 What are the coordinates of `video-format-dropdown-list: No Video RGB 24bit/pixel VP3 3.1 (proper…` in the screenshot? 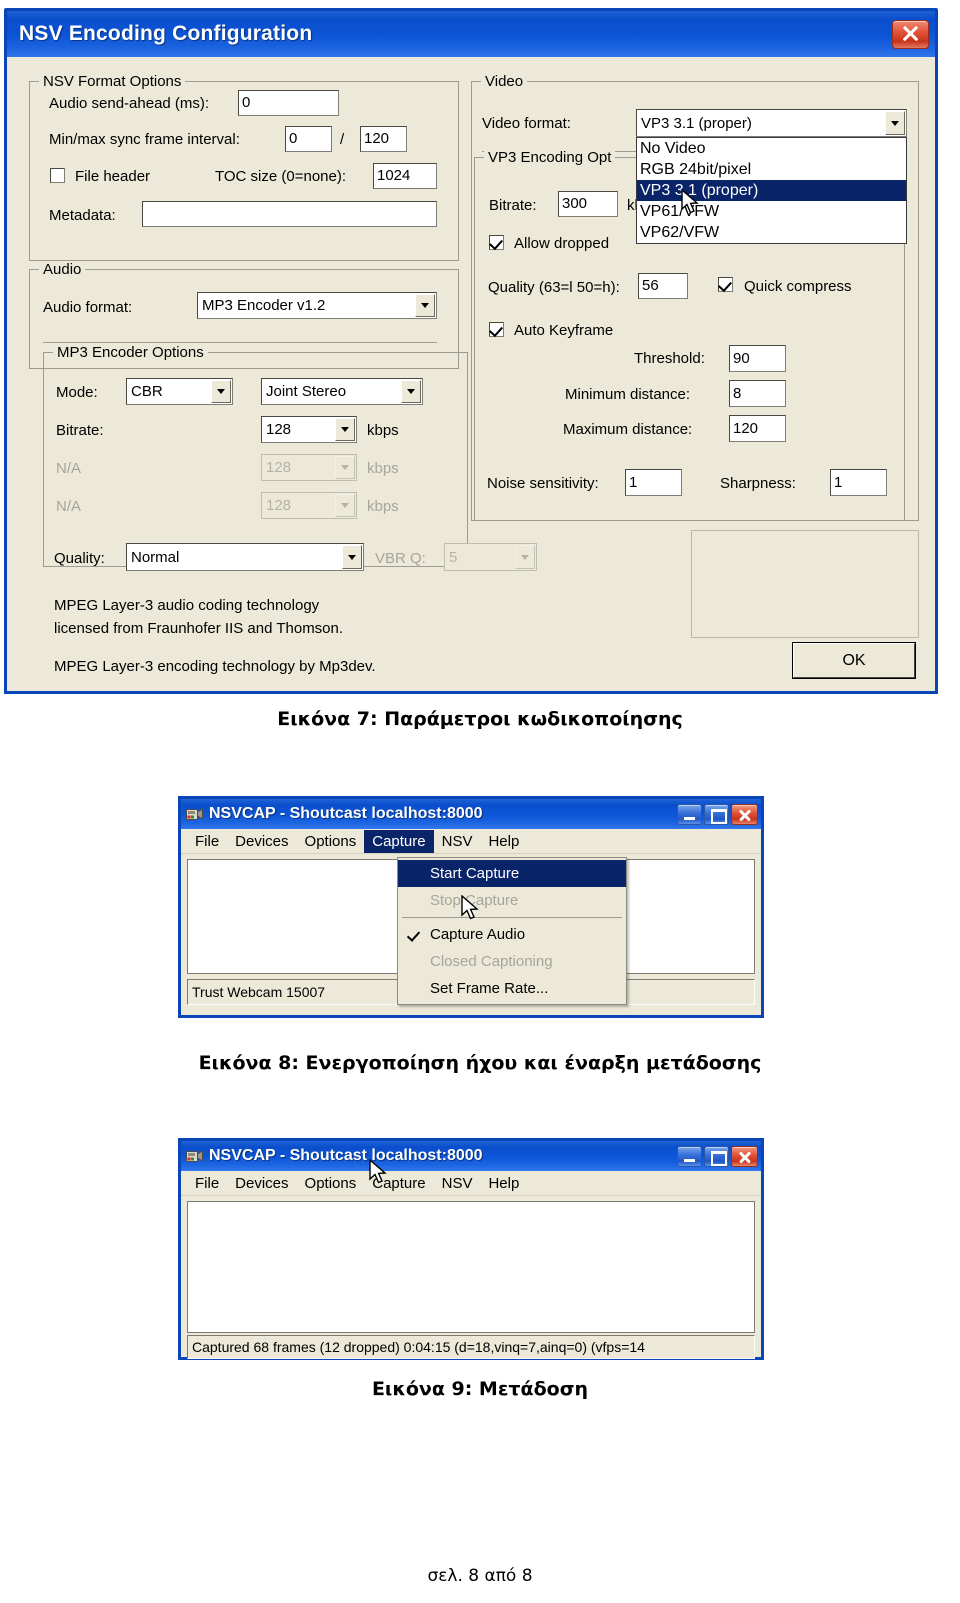 It's located at (771, 190).